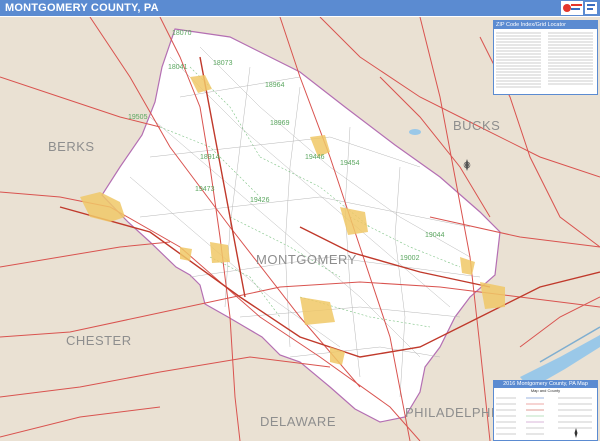  I want to click on svg-text: 19044, so click(435, 235).